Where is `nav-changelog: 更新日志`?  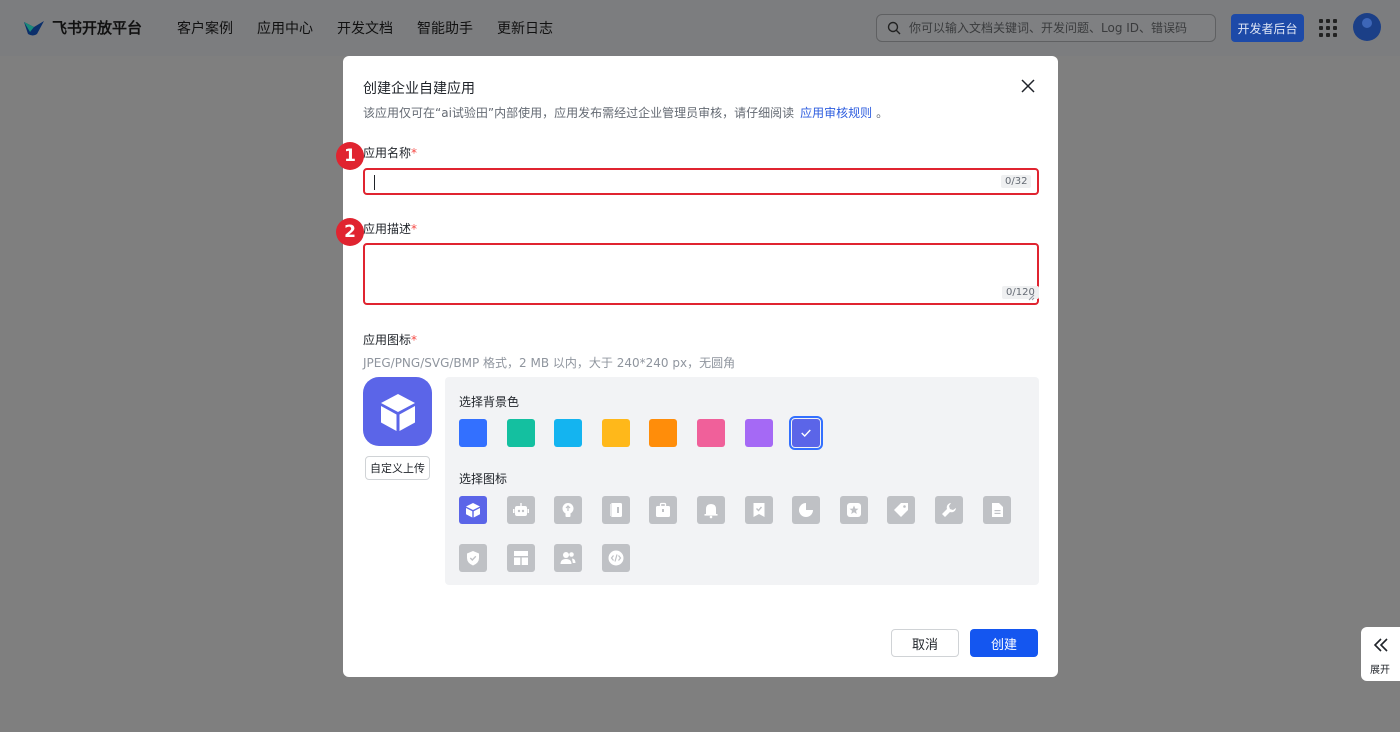
nav-changelog: 更新日志 is located at coordinates (525, 28).